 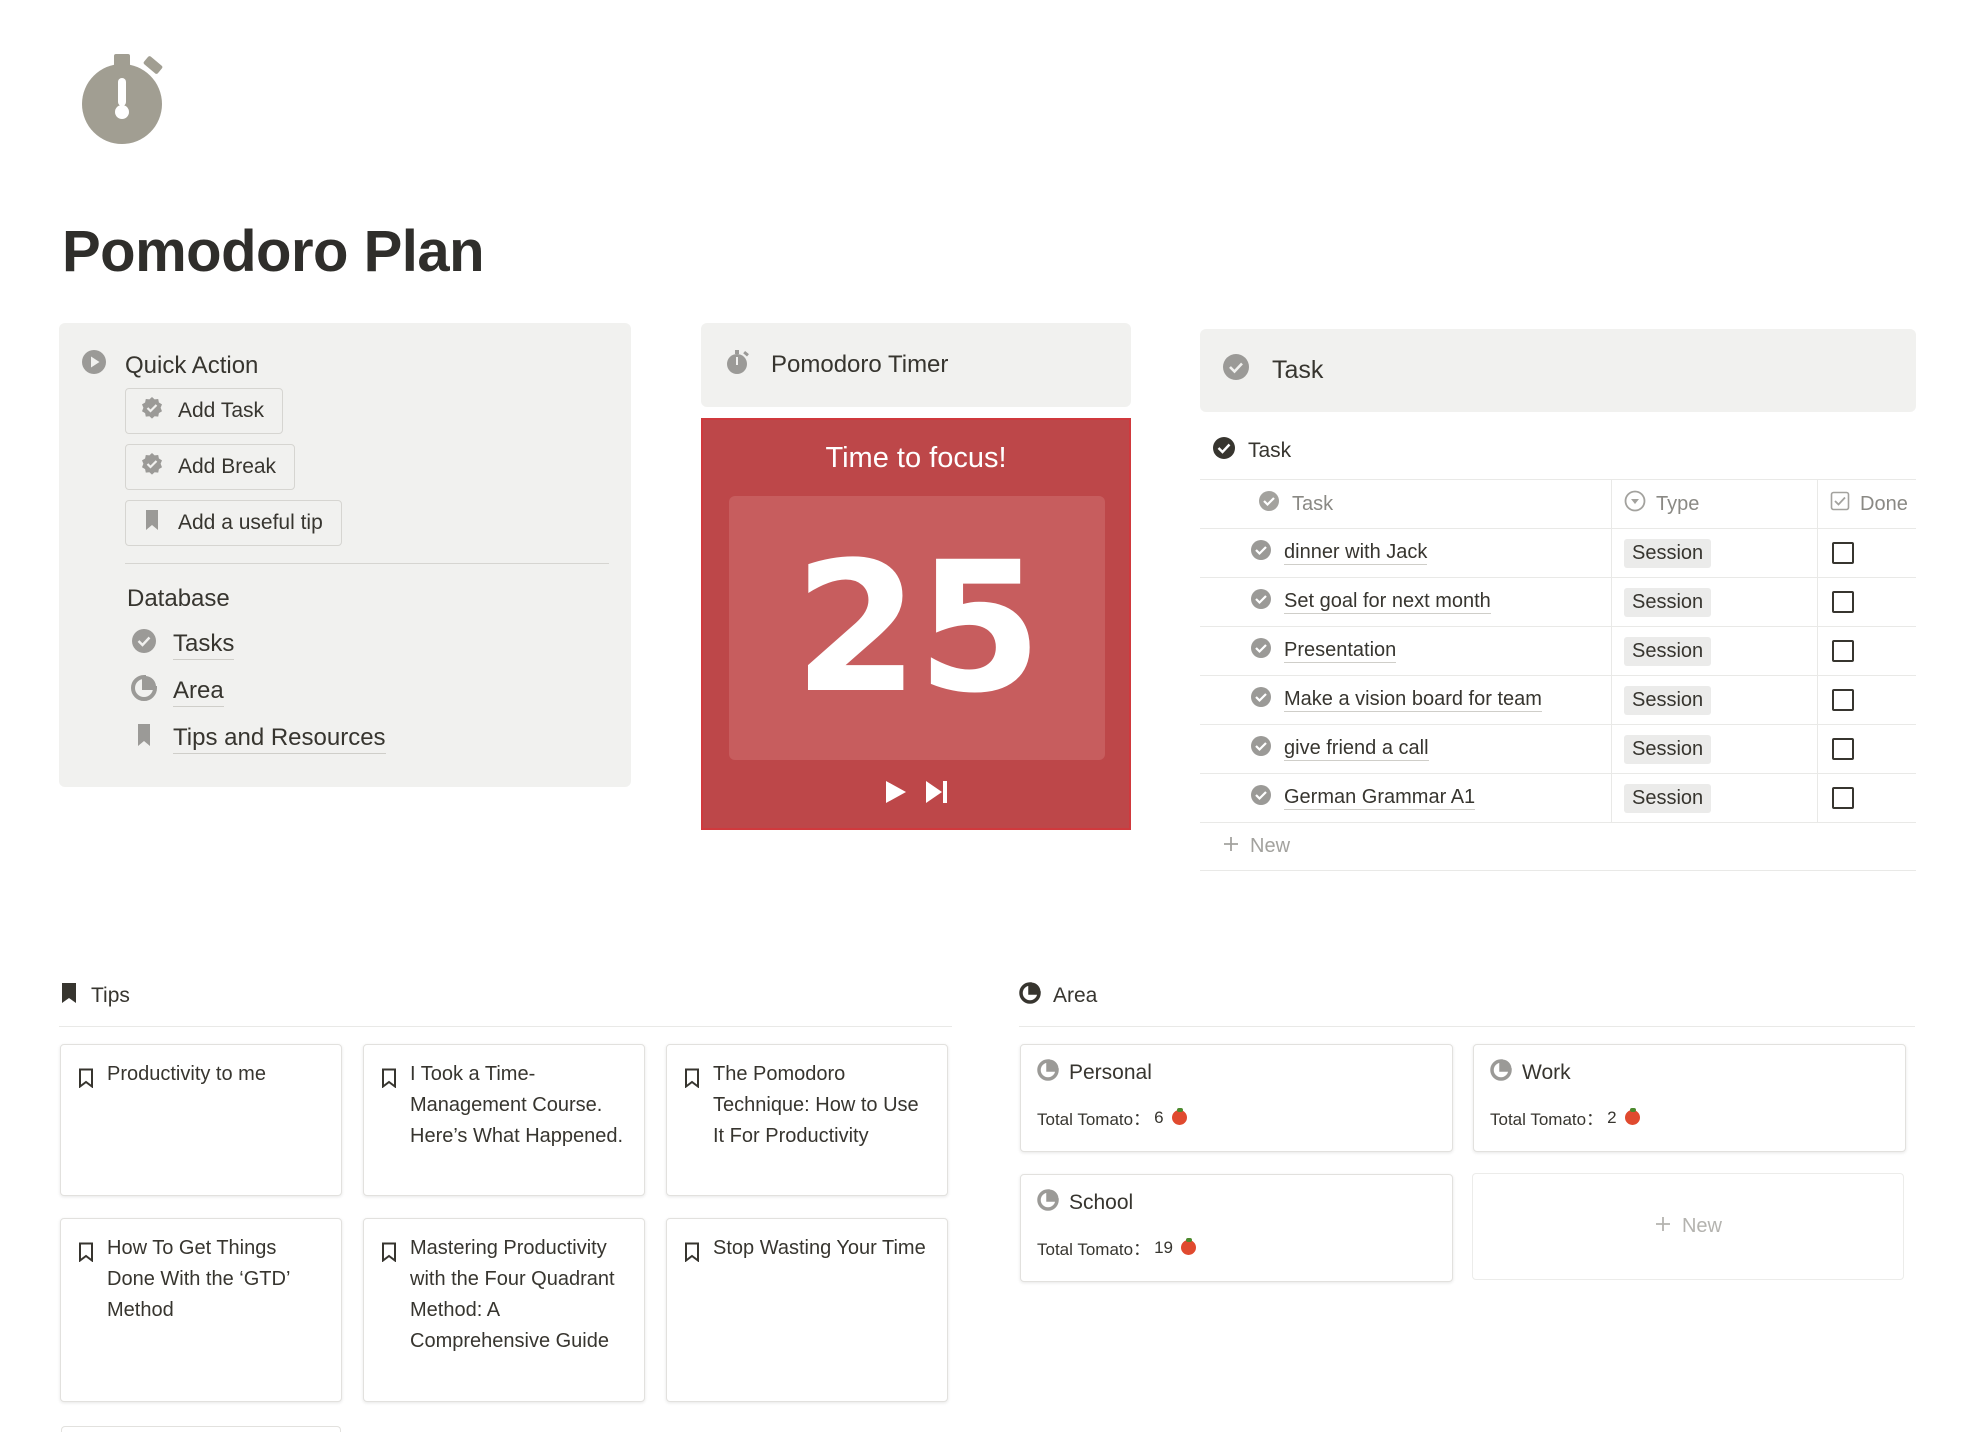 I want to click on divider, so click(x=367, y=563).